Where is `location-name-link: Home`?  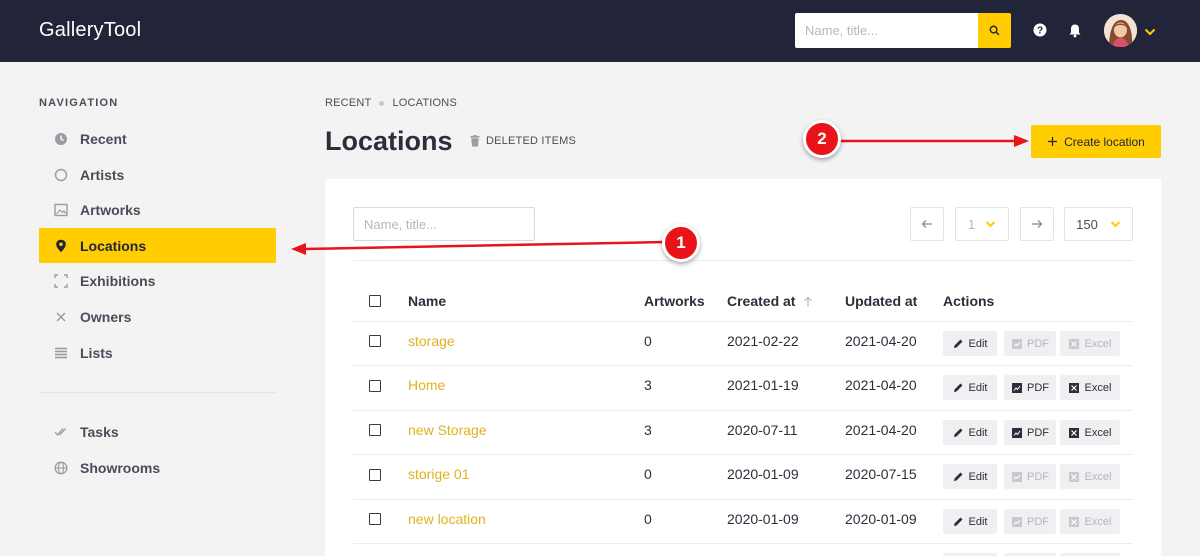
location-name-link: Home is located at coordinates (426, 385).